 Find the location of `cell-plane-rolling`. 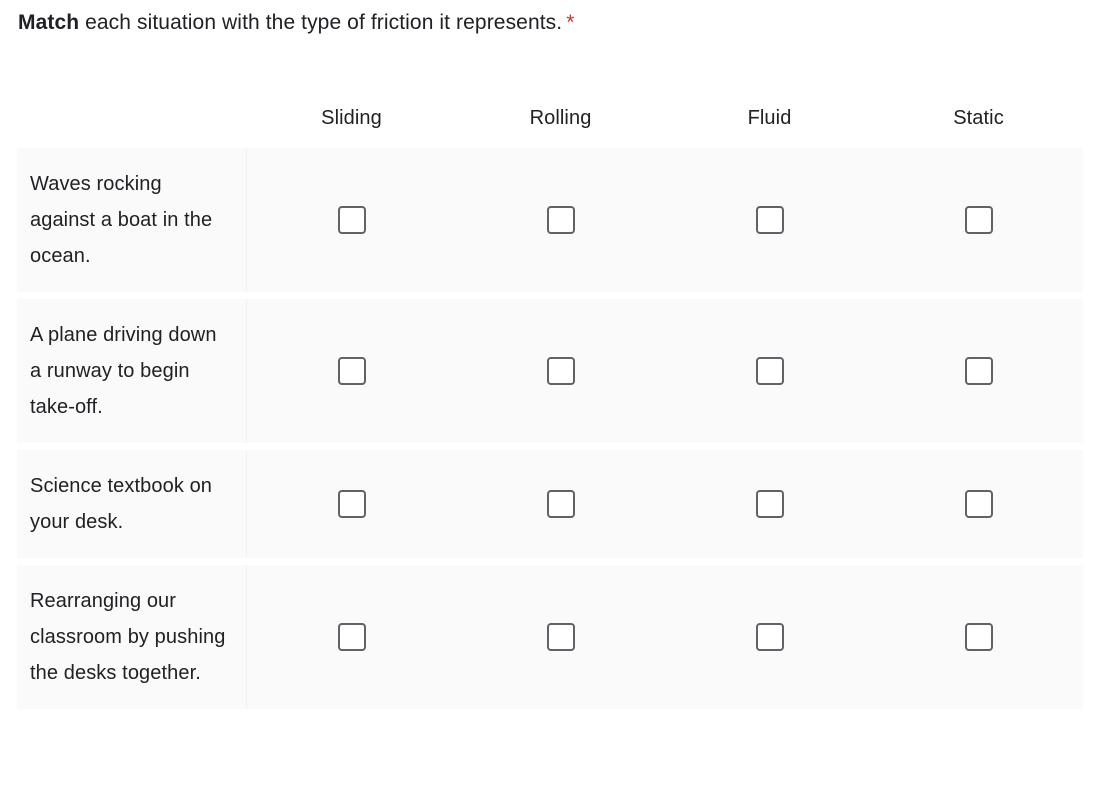

cell-plane-rolling is located at coordinates (560, 371).